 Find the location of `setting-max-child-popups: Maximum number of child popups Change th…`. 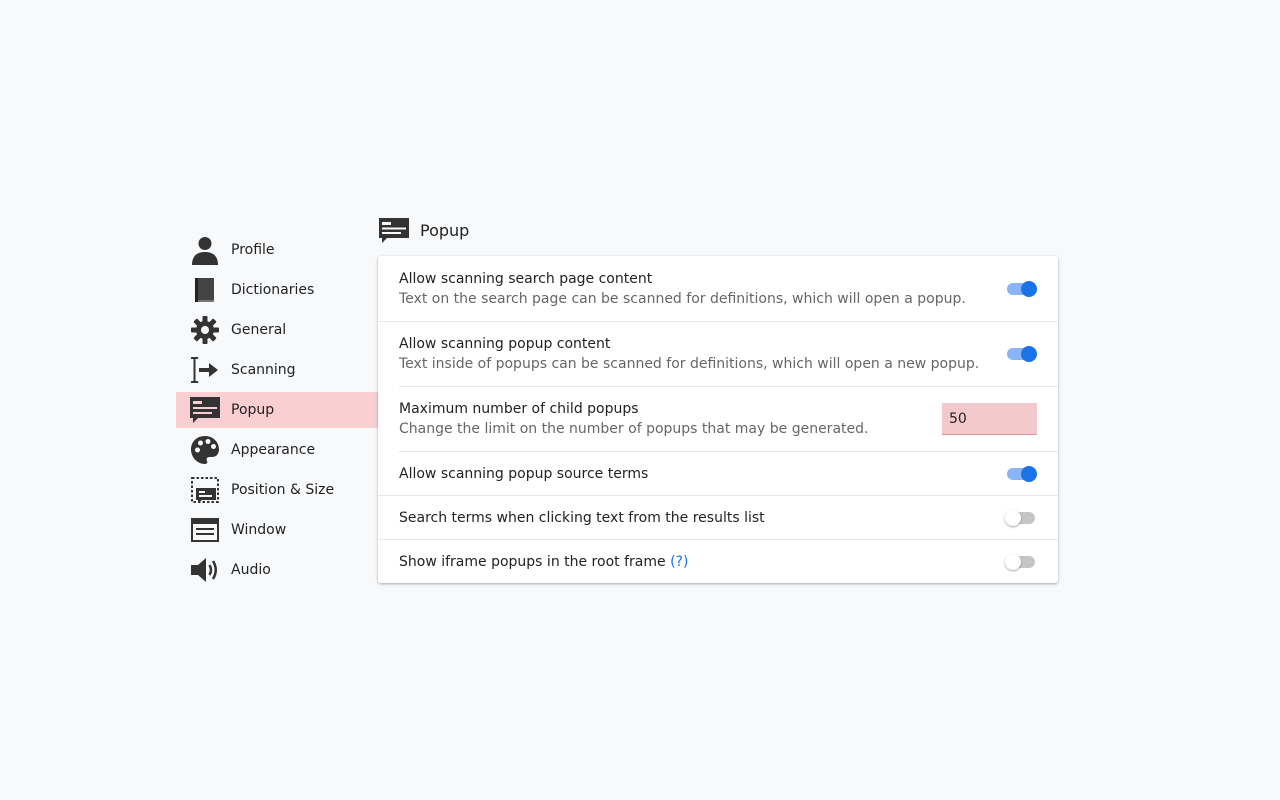

setting-max-child-popups: Maximum number of child popups Change th… is located at coordinates (728, 418).